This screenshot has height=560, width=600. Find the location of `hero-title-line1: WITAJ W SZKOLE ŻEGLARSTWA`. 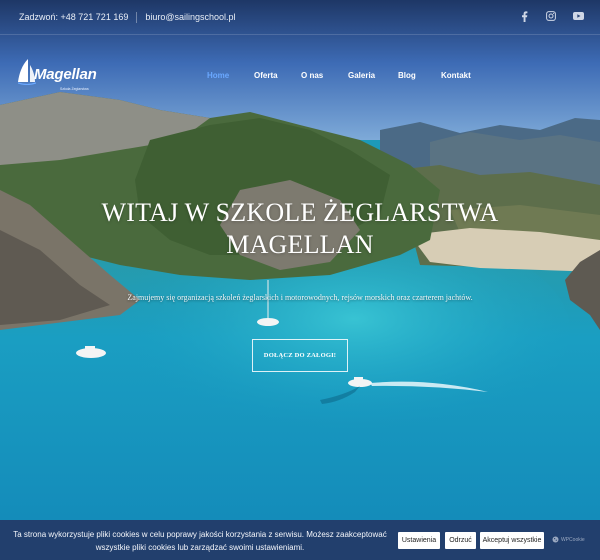

hero-title-line1: WITAJ W SZKOLE ŻEGLARSTWA is located at coordinates (300, 212).